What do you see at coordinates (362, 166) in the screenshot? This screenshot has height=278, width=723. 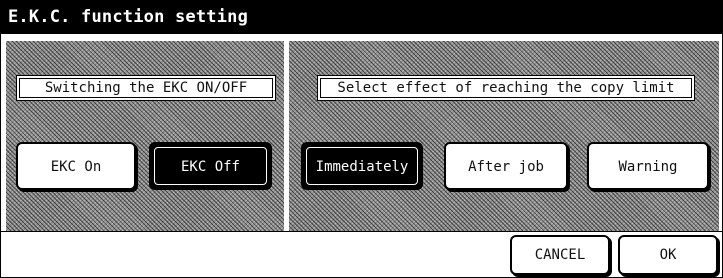 I see `immediately-button: Immediately` at bounding box center [362, 166].